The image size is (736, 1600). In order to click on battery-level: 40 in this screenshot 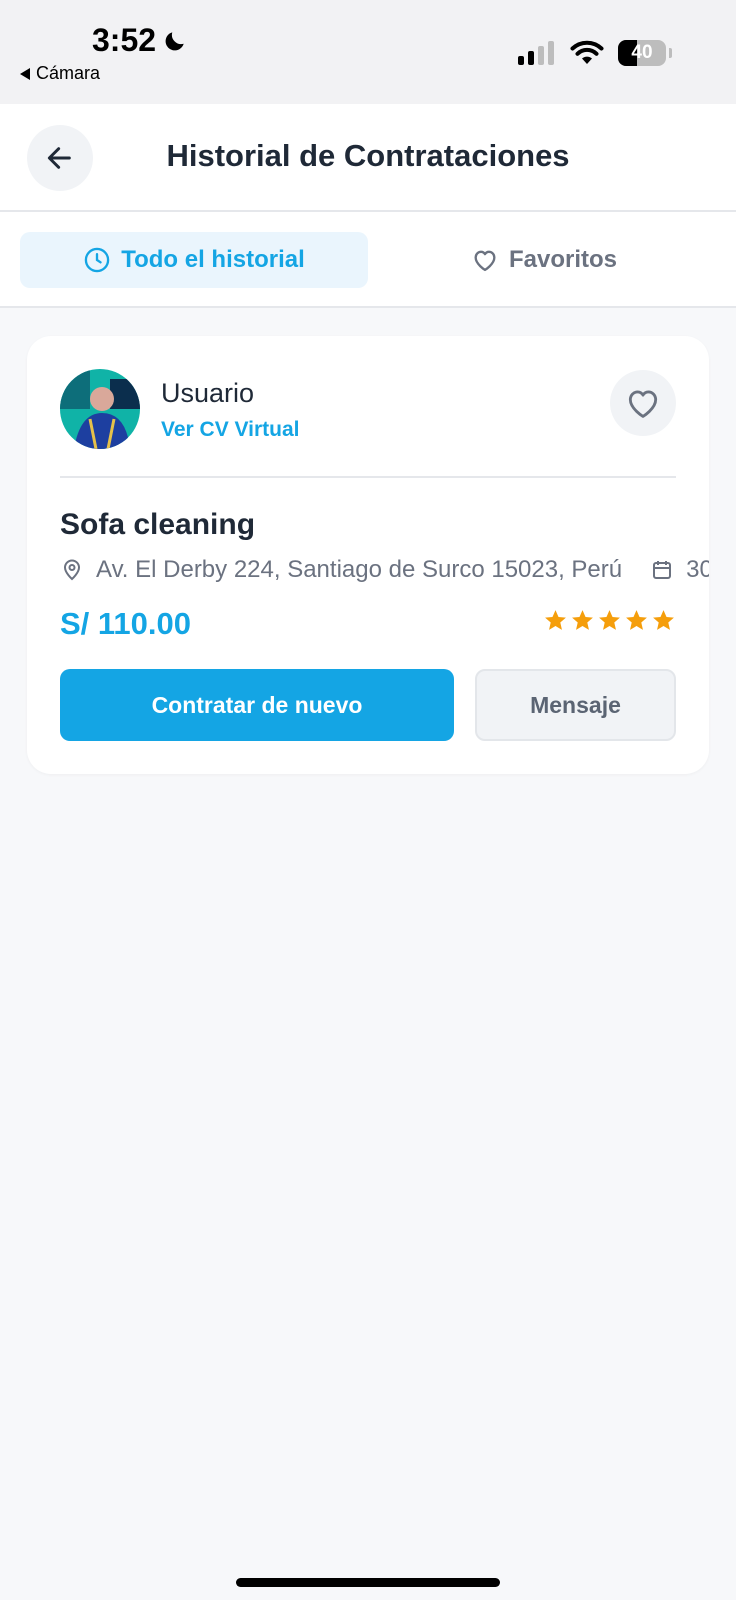, I will do `click(642, 52)`.